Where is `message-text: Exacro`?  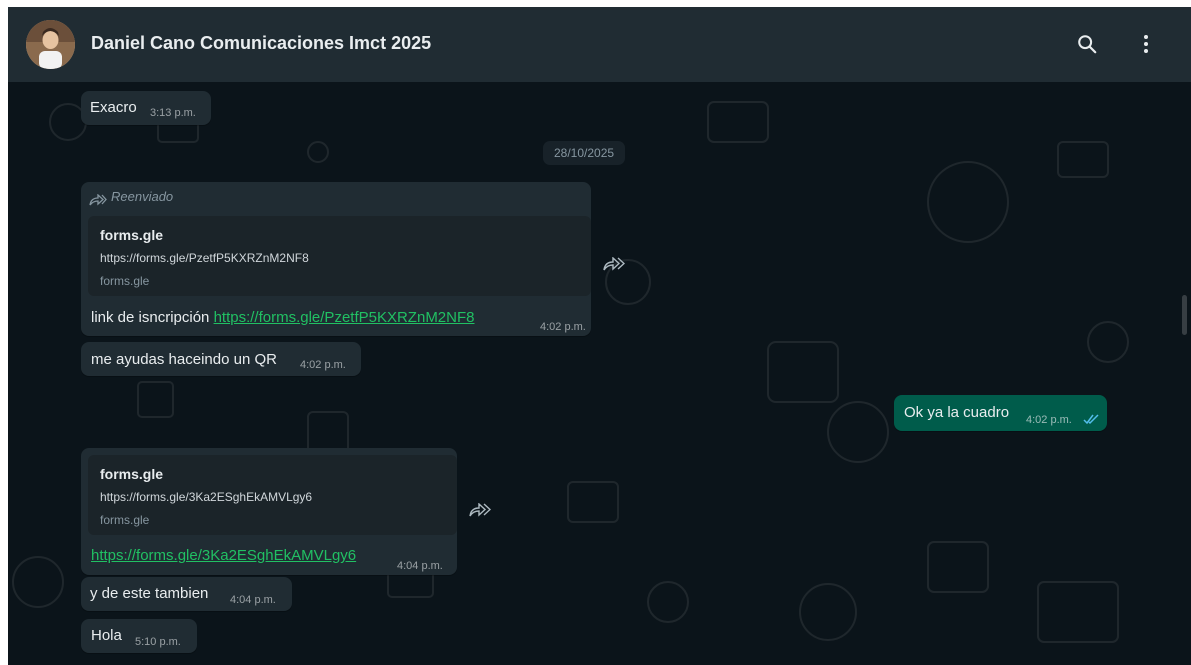 message-text: Exacro is located at coordinates (113, 107).